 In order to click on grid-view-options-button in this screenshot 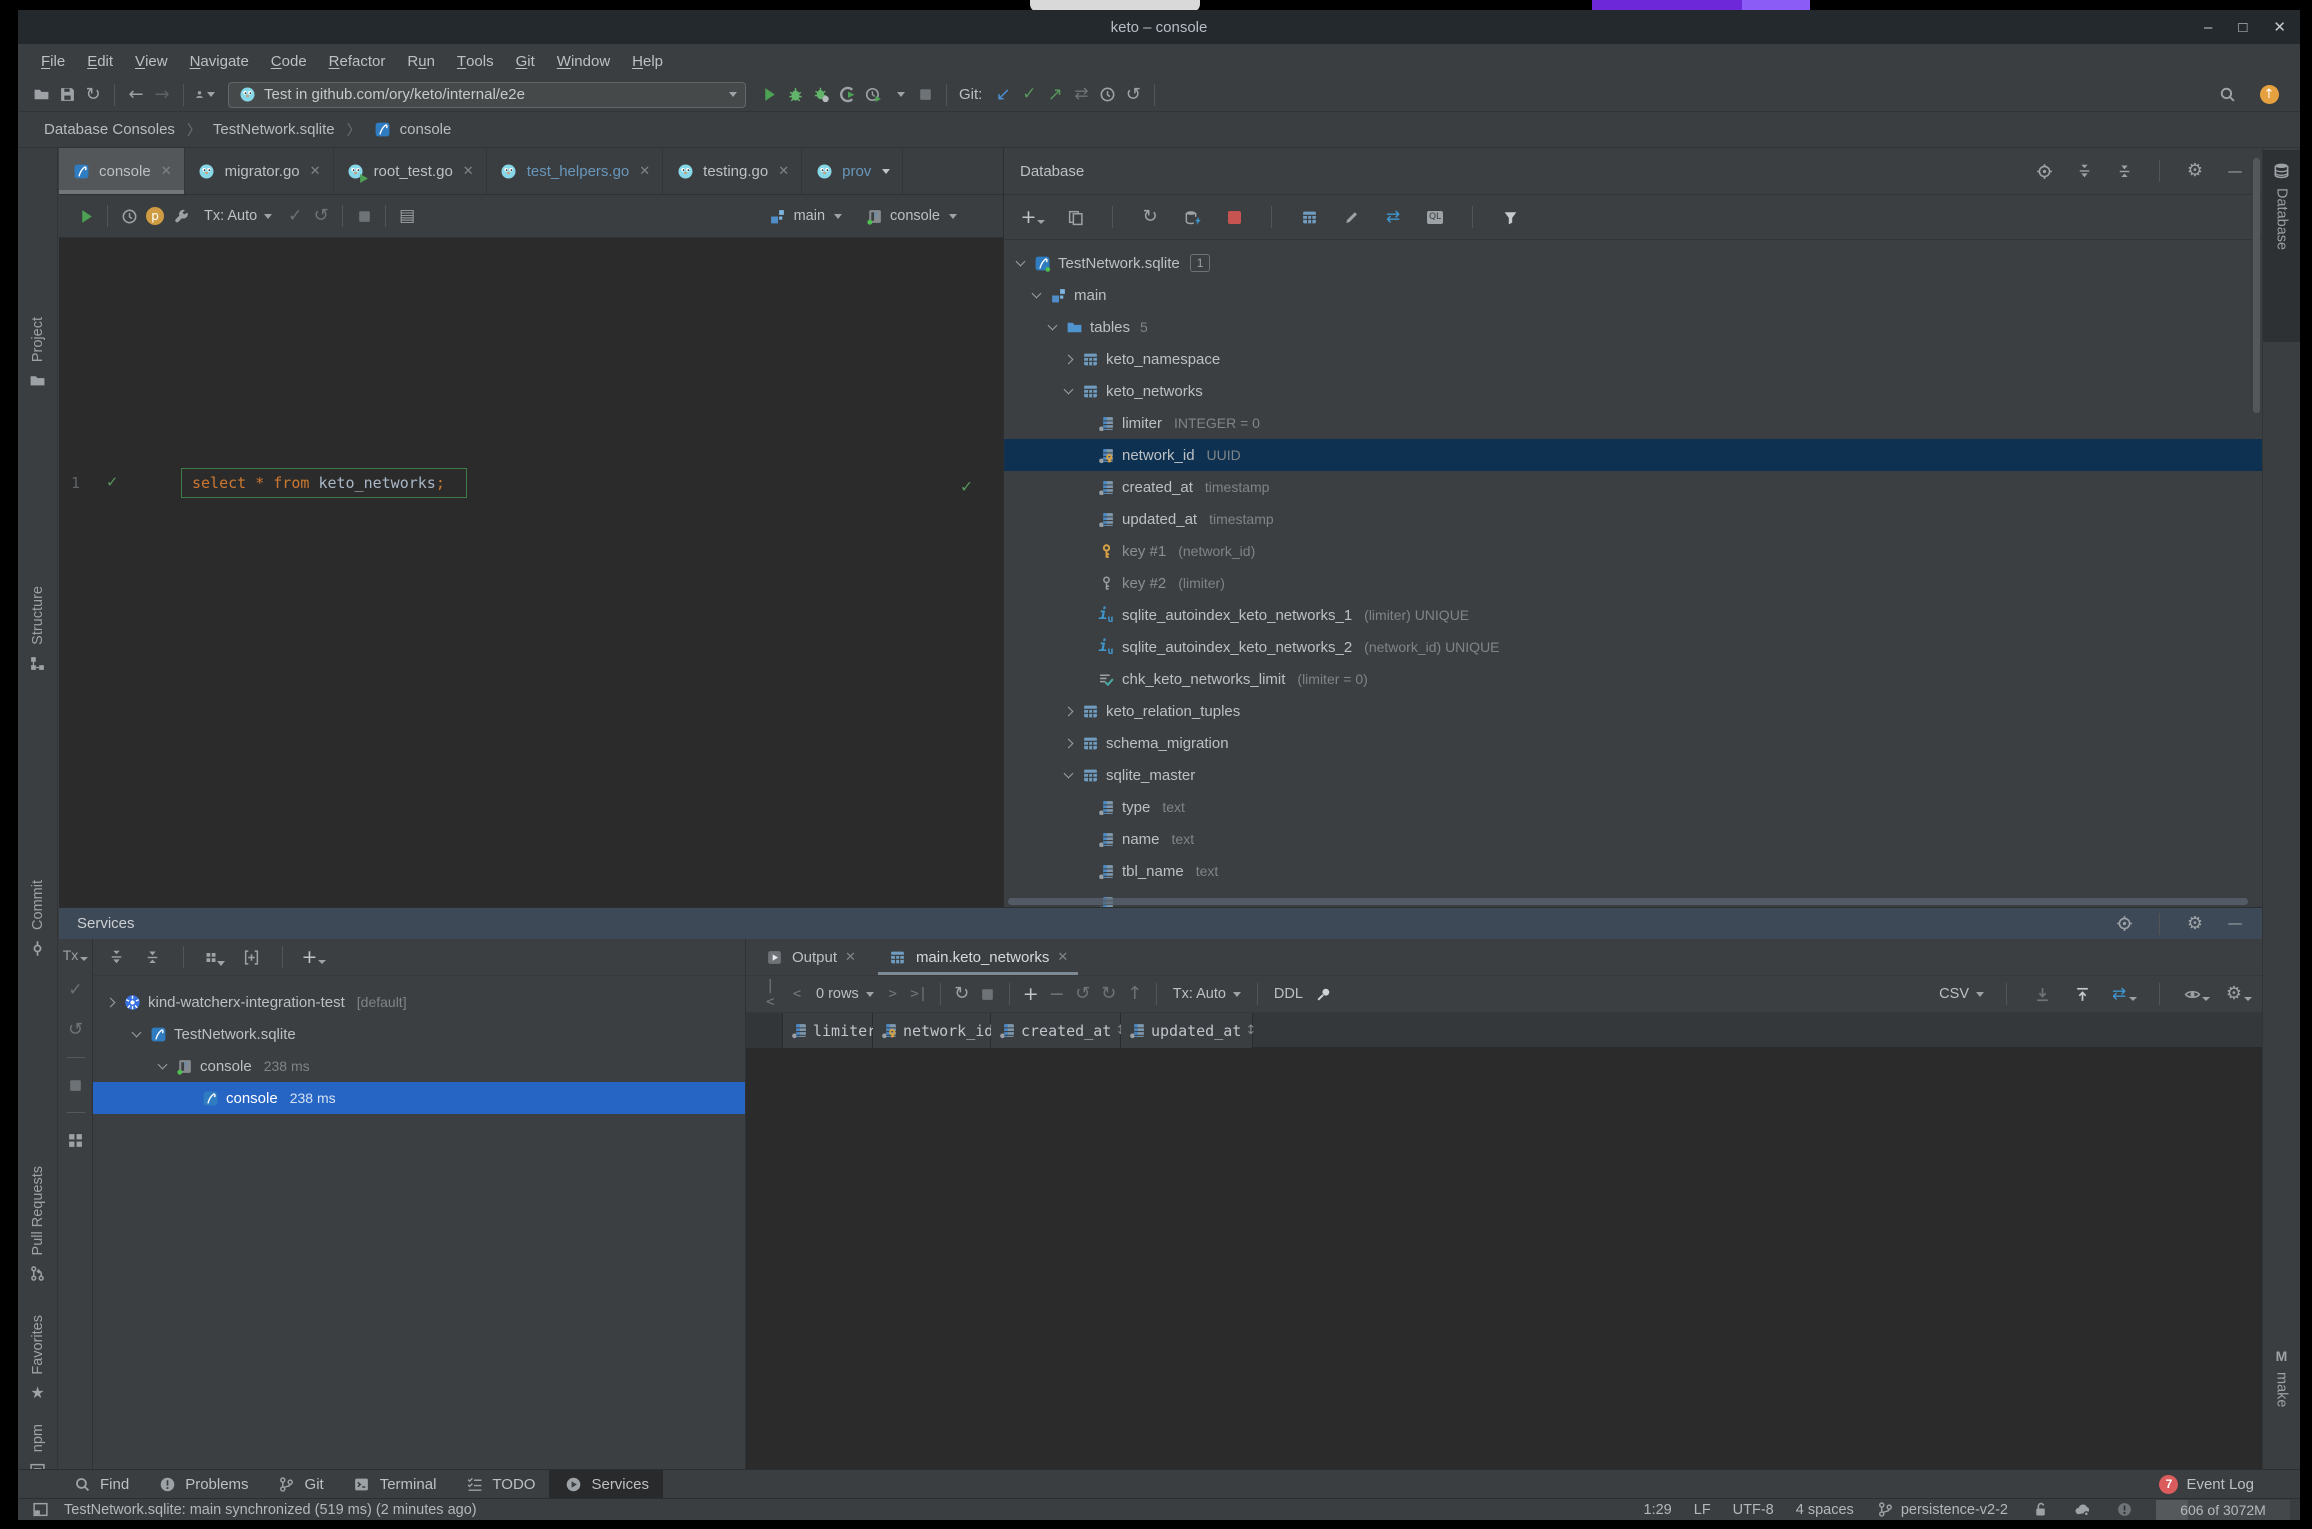, I will do `click(2196, 994)`.